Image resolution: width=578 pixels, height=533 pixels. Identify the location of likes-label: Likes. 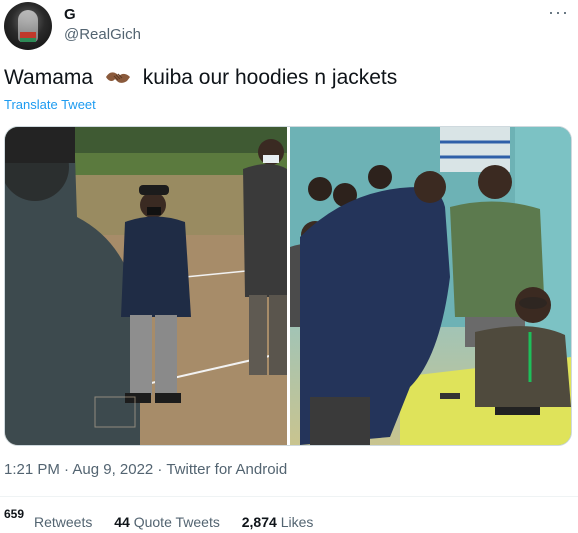
(297, 522).